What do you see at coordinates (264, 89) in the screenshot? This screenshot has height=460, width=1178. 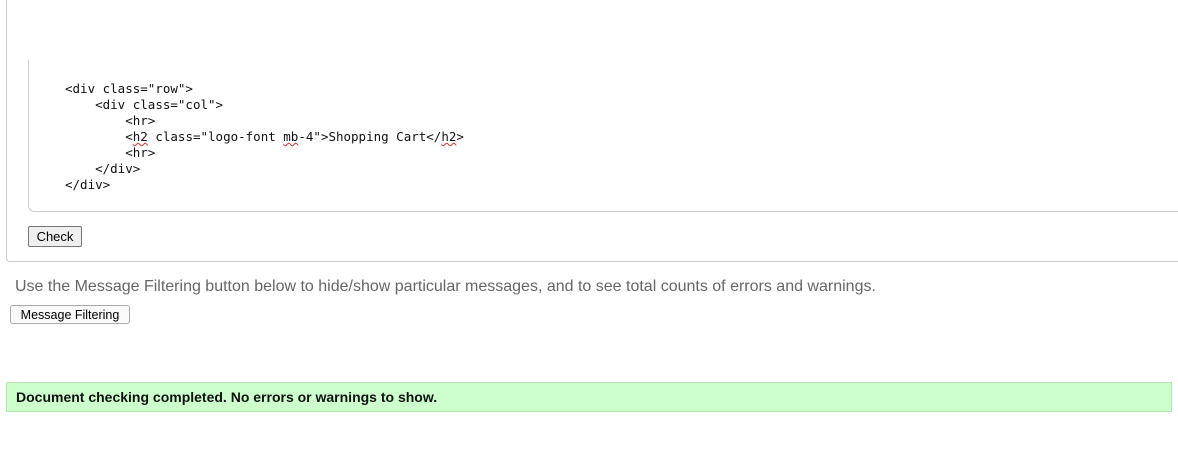 I see `code-line: <div class="row">` at bounding box center [264, 89].